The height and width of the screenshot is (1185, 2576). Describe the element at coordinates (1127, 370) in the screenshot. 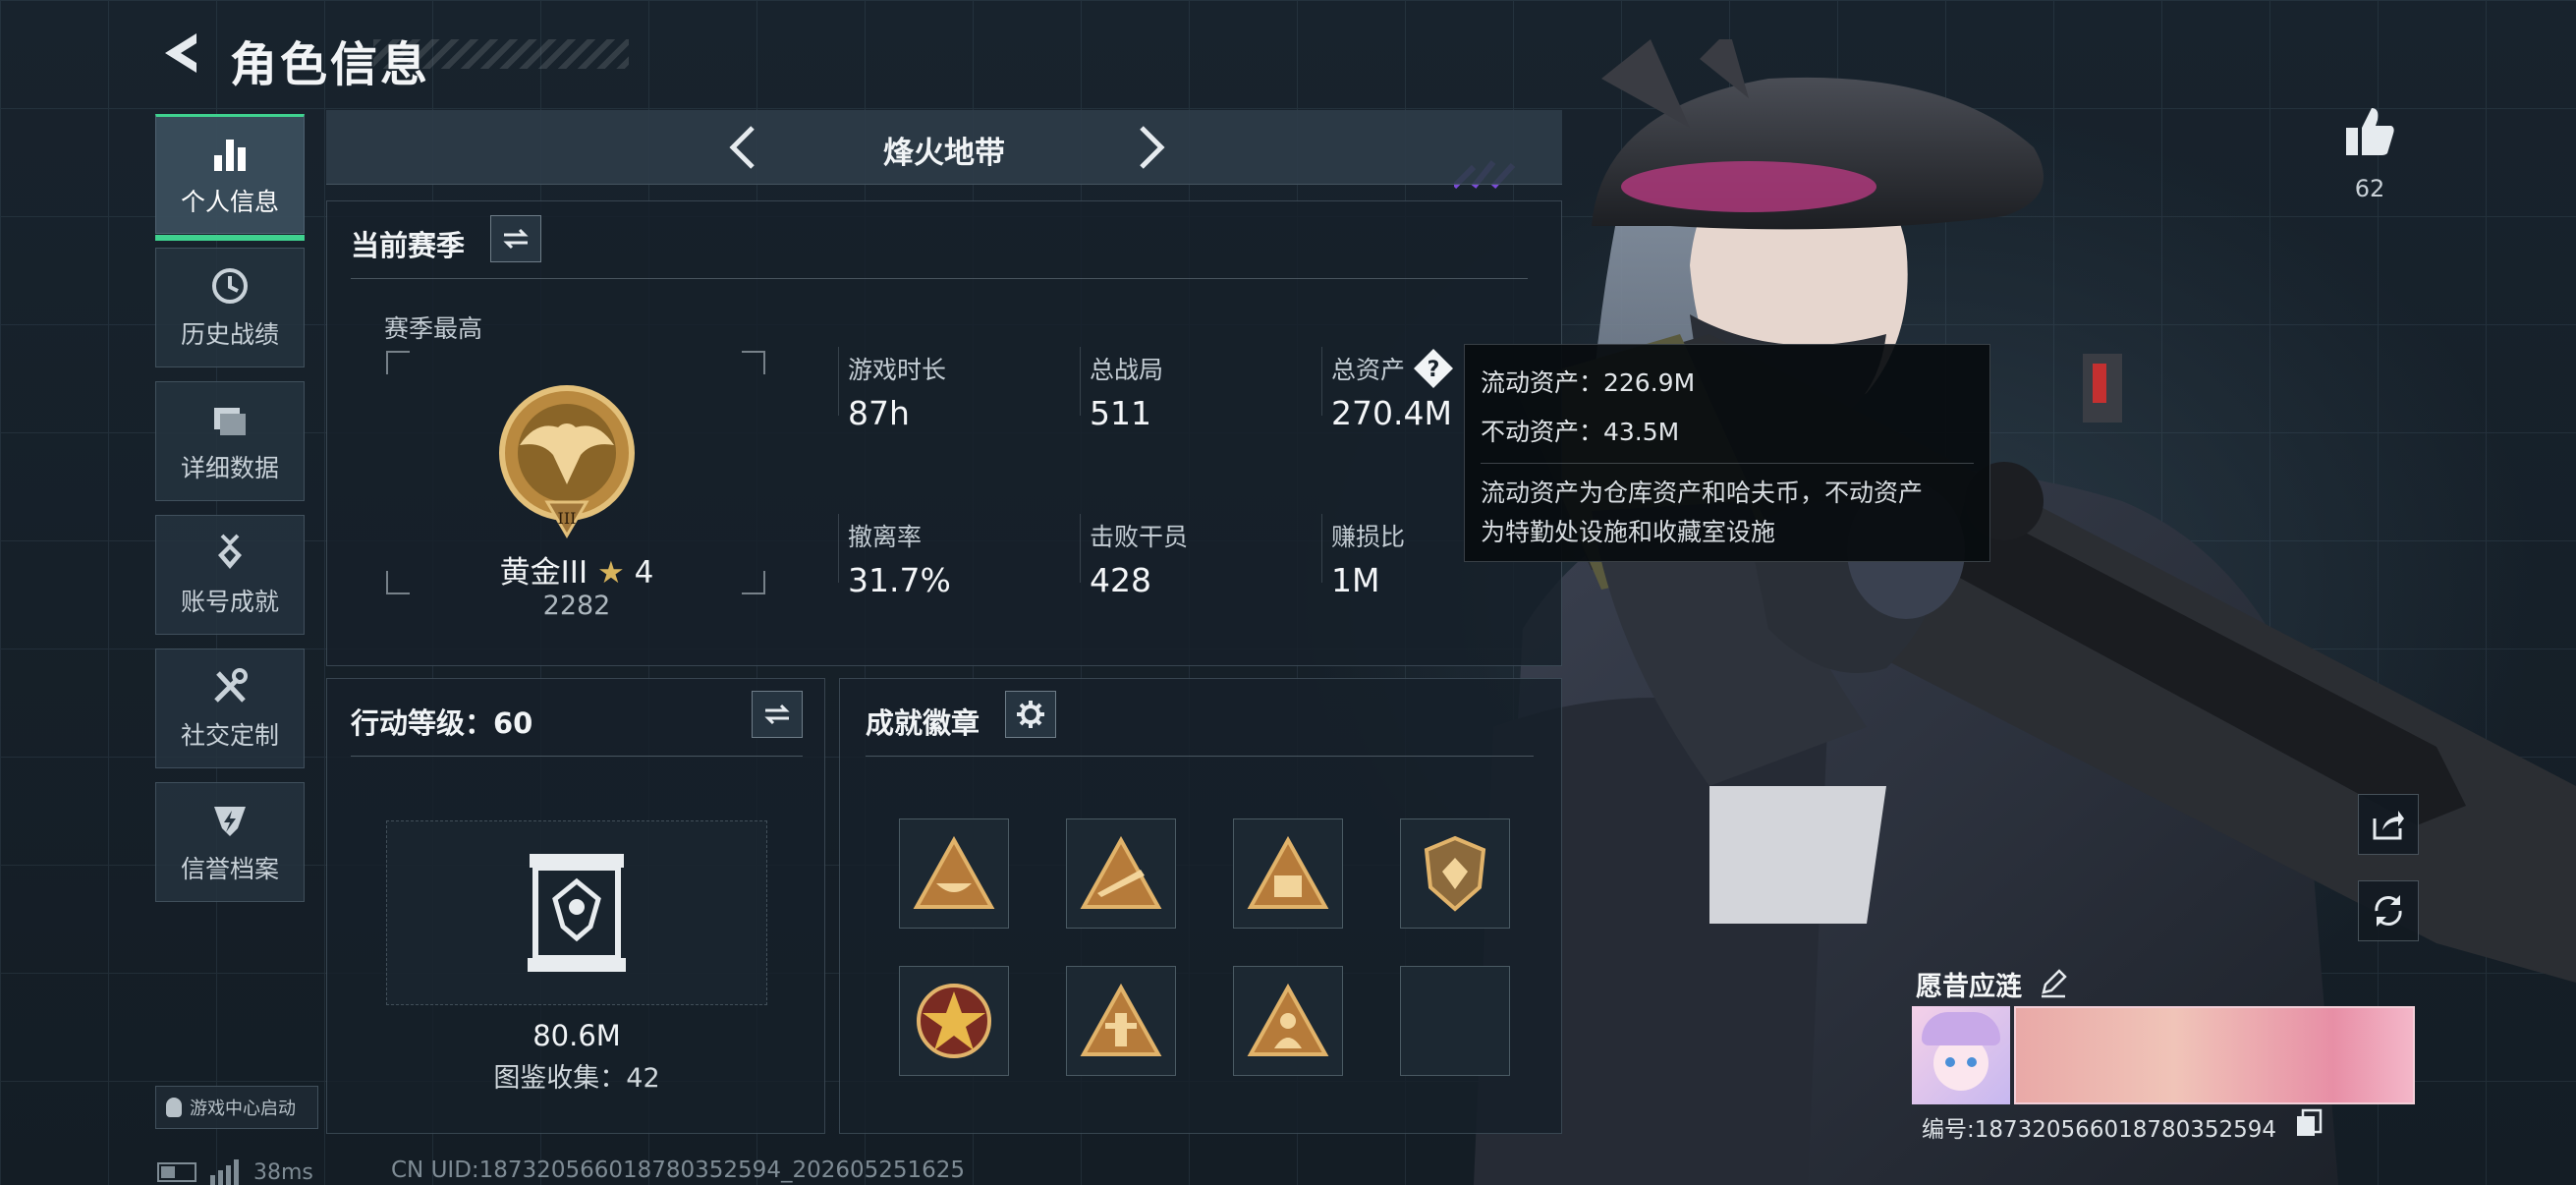

I see `stat-label: 总战局` at that location.